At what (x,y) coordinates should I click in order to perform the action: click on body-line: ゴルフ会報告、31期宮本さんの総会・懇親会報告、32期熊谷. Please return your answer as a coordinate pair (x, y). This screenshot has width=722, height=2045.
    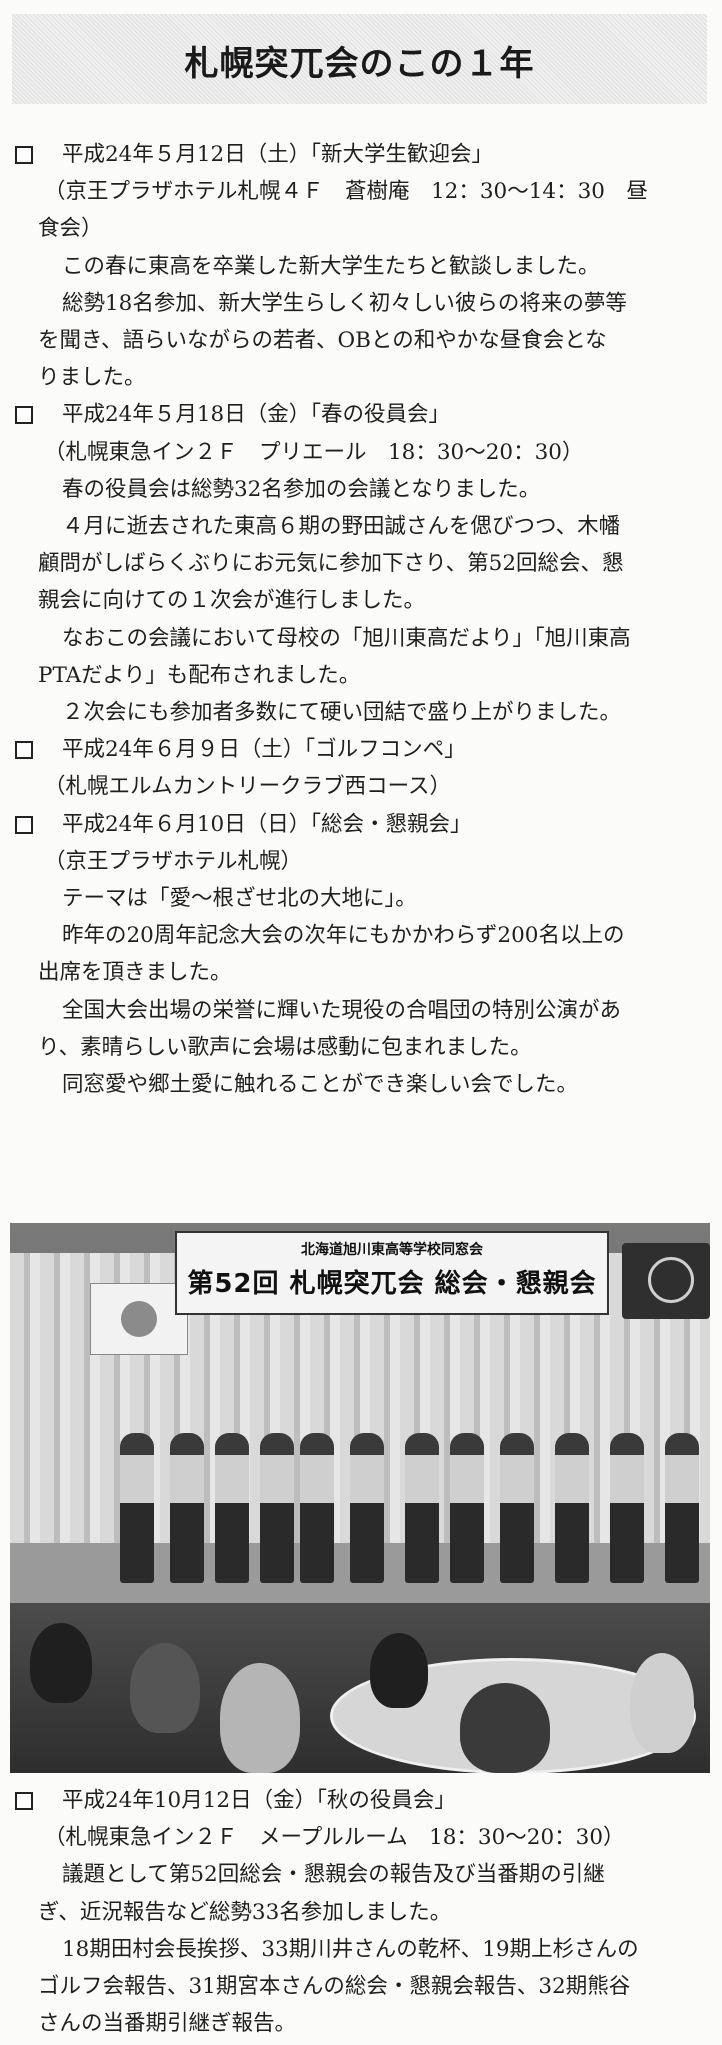
    Looking at the image, I should click on (334, 1986).